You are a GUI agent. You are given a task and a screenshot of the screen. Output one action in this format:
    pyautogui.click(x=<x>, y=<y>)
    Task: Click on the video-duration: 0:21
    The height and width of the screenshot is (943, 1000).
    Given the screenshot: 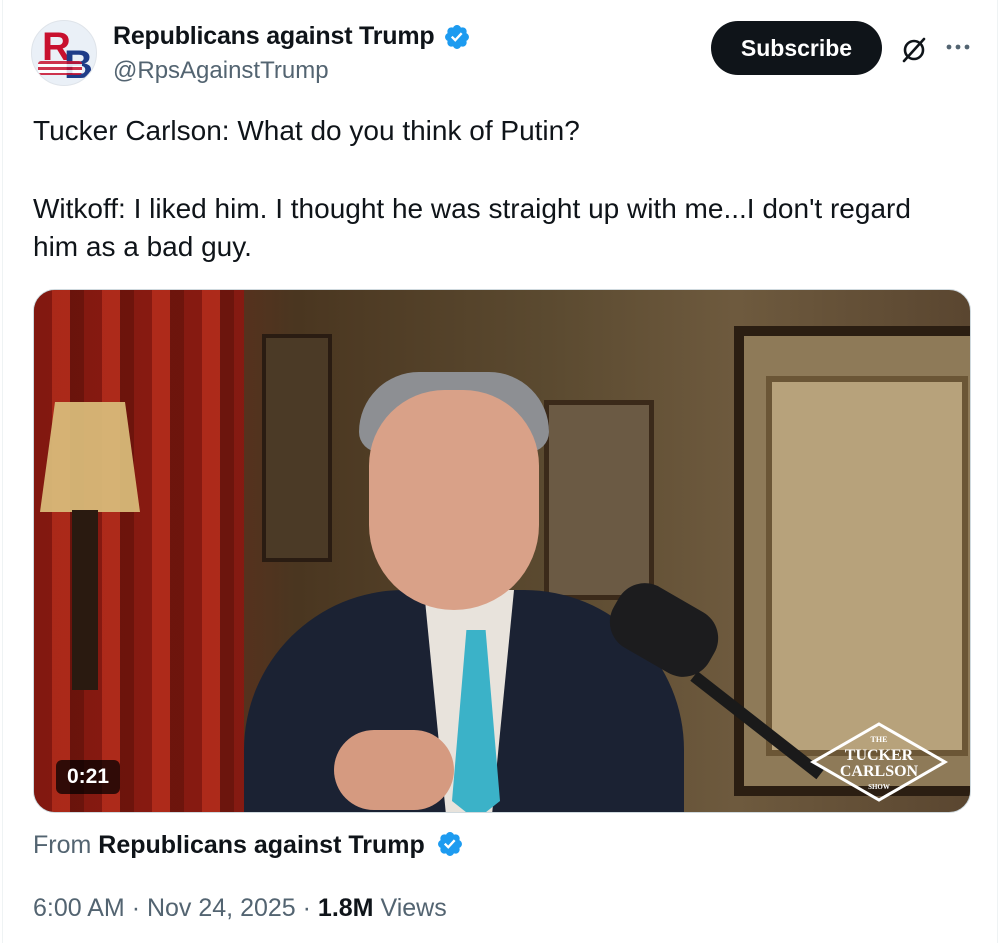 What is the action you would take?
    pyautogui.click(x=88, y=777)
    